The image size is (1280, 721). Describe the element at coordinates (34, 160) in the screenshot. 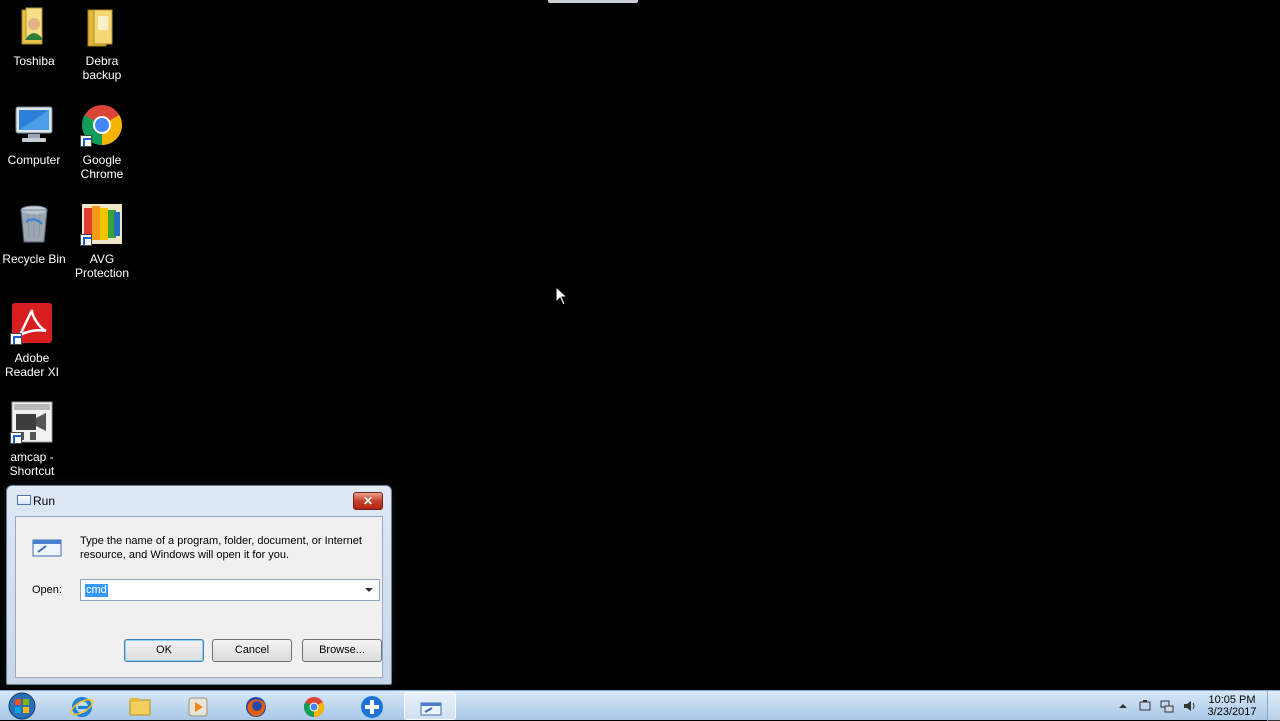

I see `desktop-icon-label: Computer` at that location.